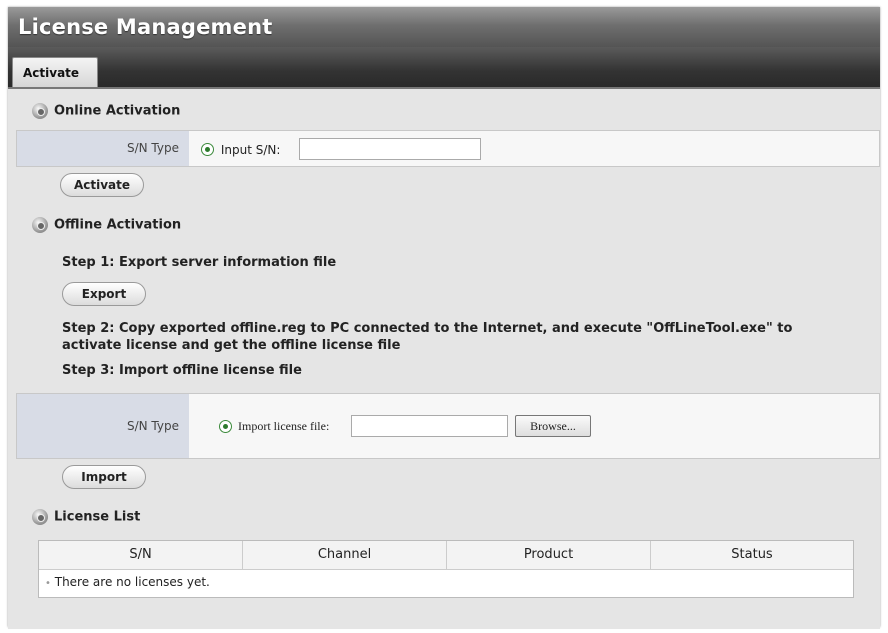  What do you see at coordinates (390, 149) in the screenshot?
I see `sn-input` at bounding box center [390, 149].